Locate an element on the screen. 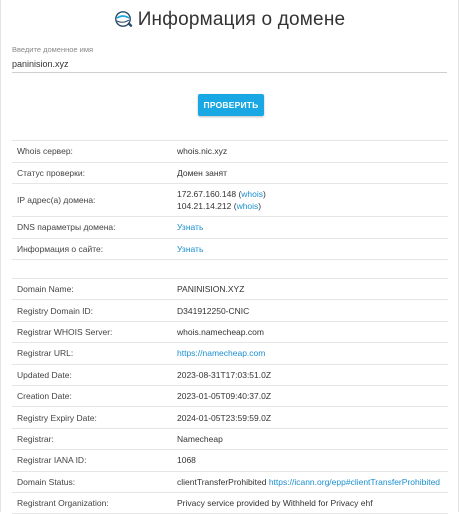 This screenshot has width=459, height=514. ip-line: 172.67.160.148 (whois) is located at coordinates (221, 194).